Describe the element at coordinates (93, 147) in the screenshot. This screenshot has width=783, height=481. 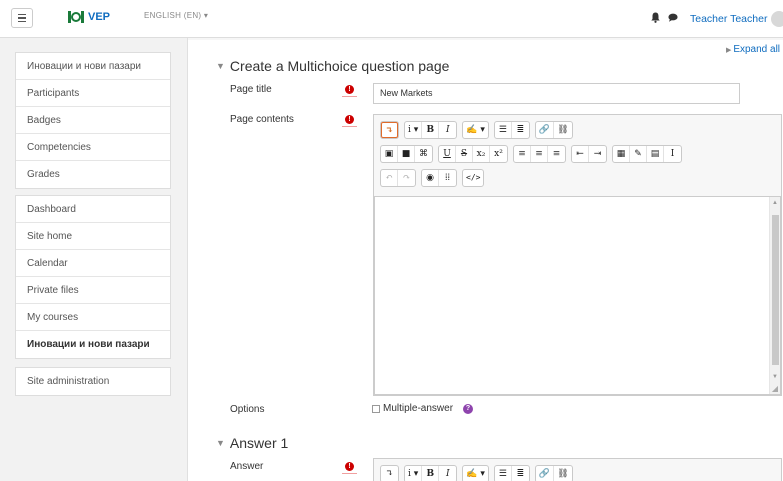
I see `sidebar-item-competencies: Competencies` at that location.